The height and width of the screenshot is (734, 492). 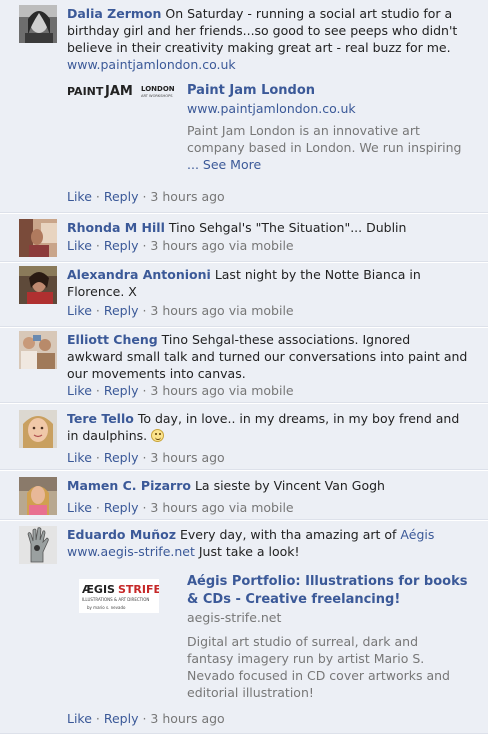 I want to click on svg-text: ART WORKSHOPS, so click(x=157, y=96).